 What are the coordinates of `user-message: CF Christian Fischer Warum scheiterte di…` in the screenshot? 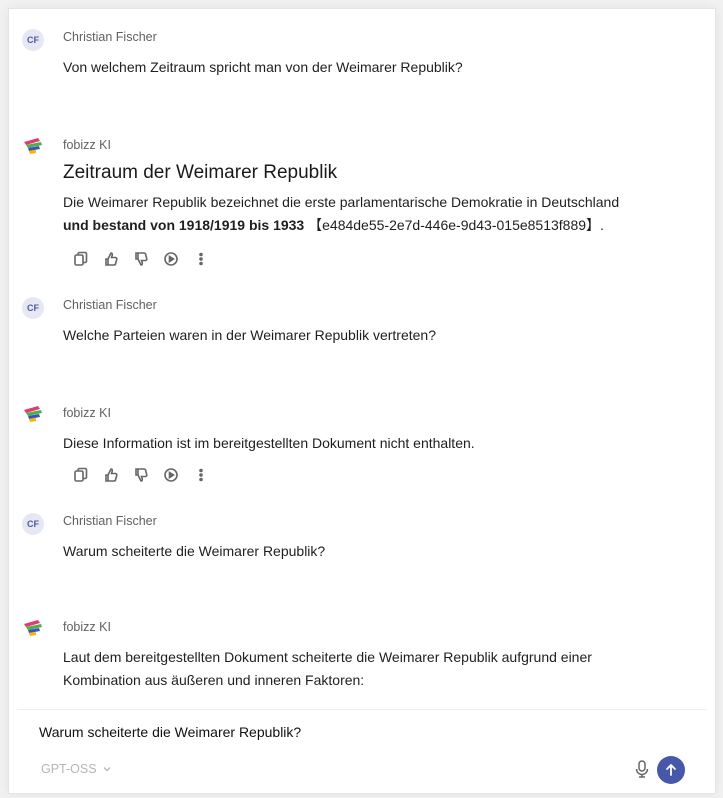 It's located at (354, 541).